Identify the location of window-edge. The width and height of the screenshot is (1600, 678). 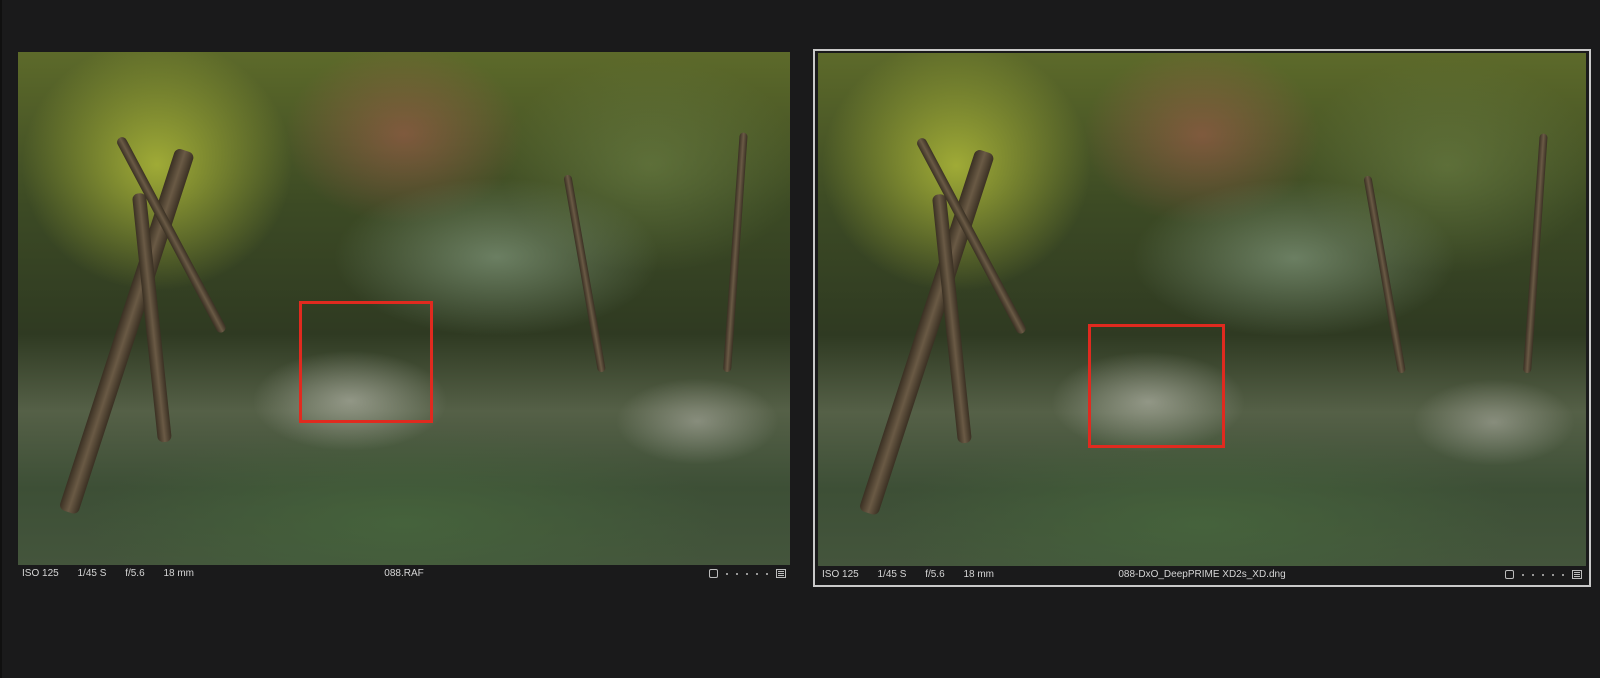
(1, 339).